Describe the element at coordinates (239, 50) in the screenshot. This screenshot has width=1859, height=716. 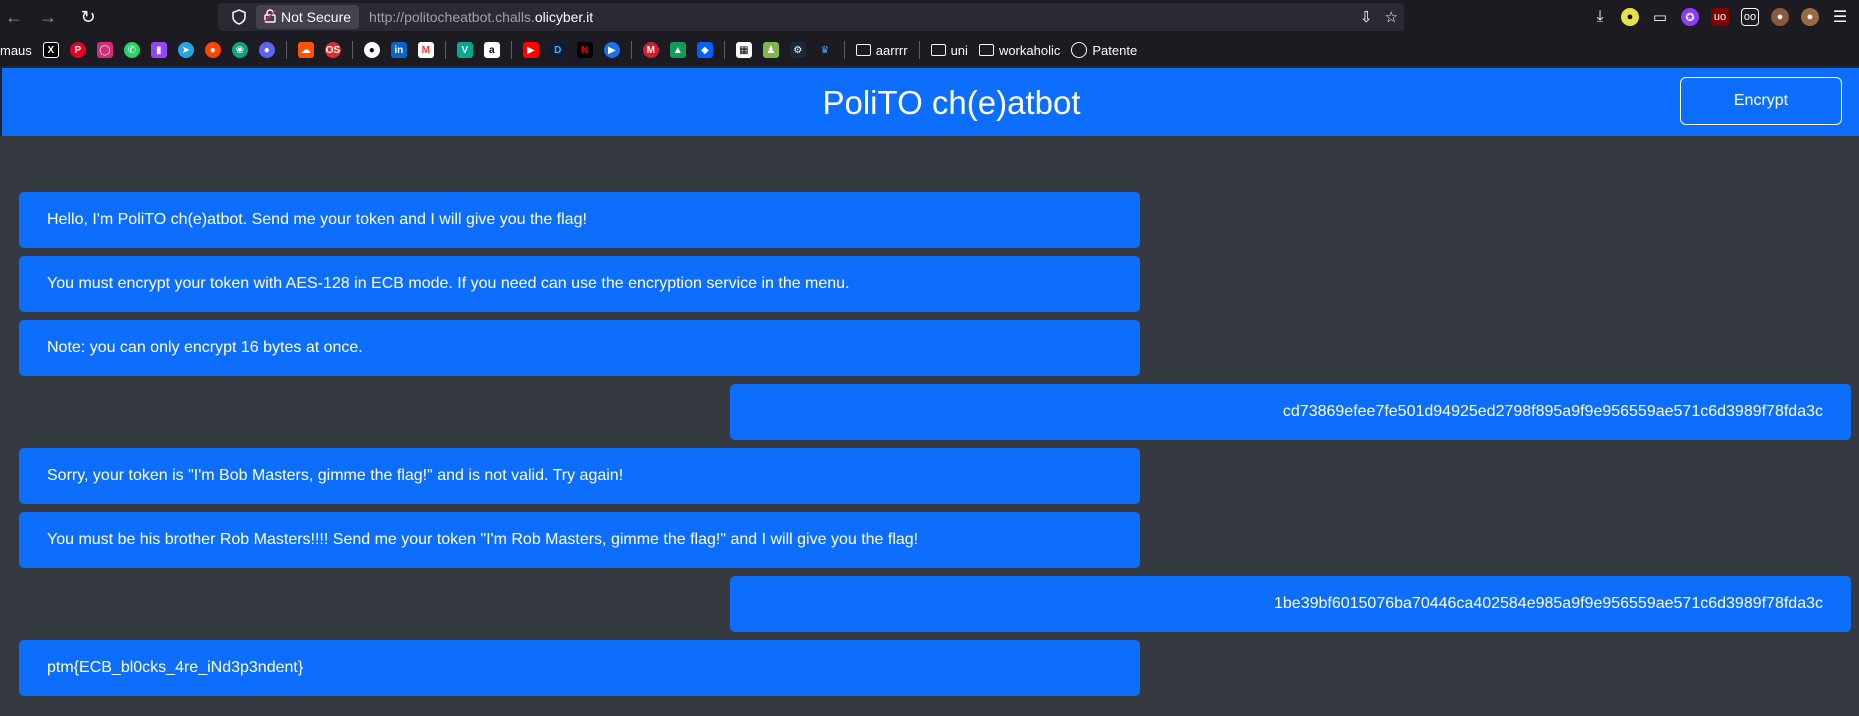
I see `chatgpt-icon: ❀` at that location.